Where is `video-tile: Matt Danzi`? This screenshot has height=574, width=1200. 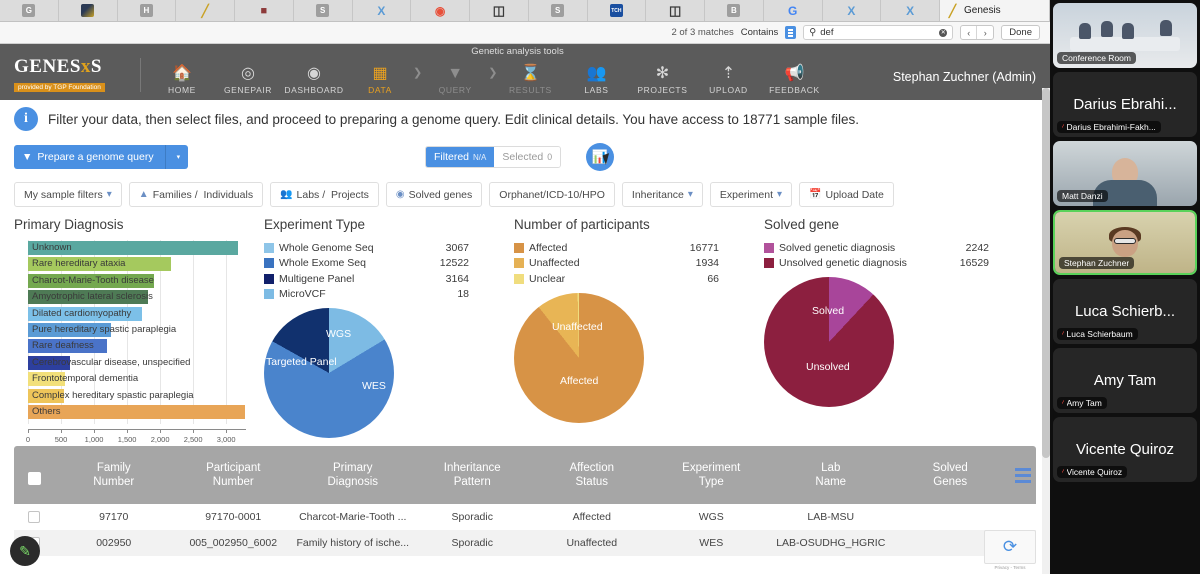
video-tile: Matt Danzi is located at coordinates (1125, 173).